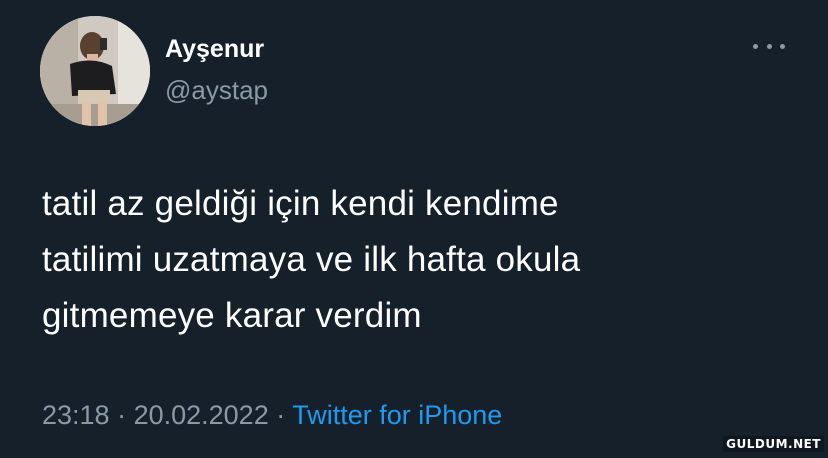  I want to click on tweet-date: 20.02.2022, so click(201, 415).